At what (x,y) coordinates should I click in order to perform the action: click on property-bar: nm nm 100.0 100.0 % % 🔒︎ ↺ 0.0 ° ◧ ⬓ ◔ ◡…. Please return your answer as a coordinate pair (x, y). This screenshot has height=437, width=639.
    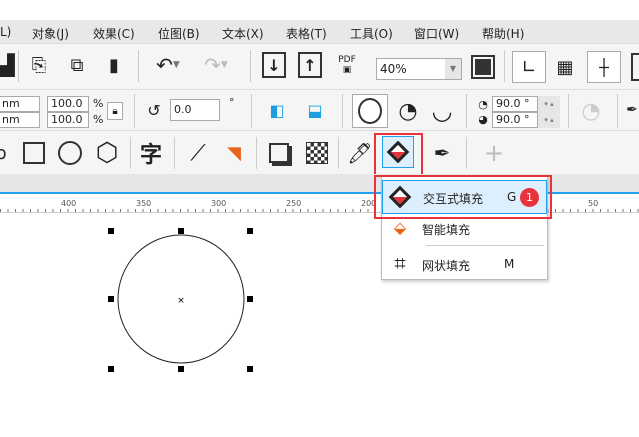
    Looking at the image, I should click on (319, 110).